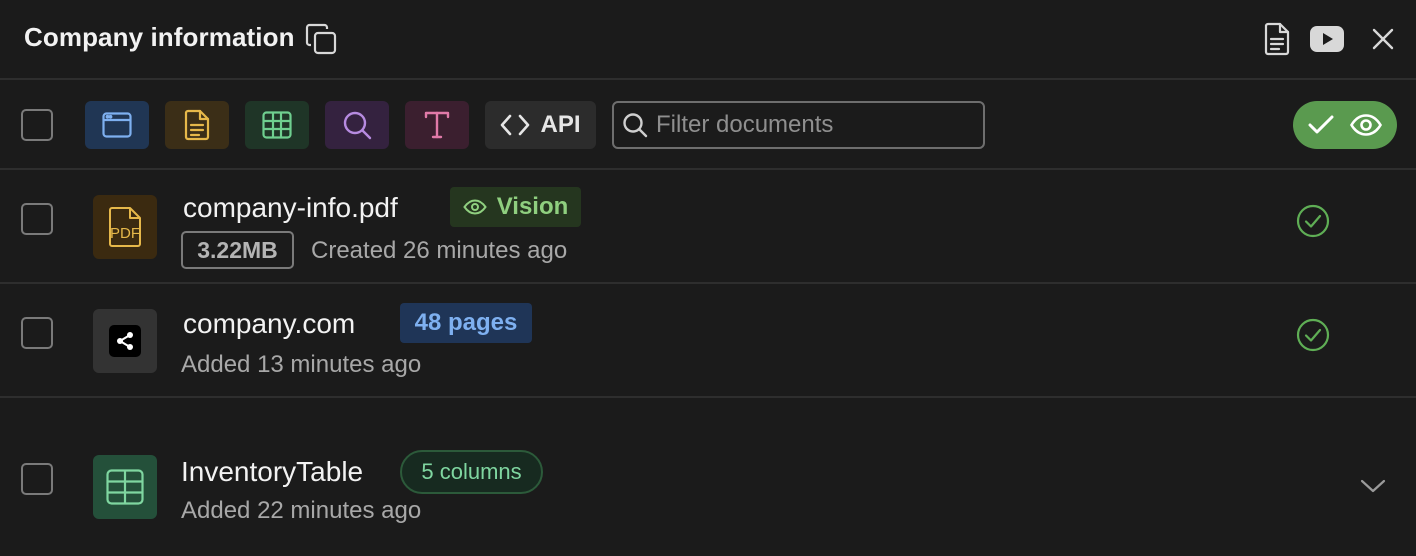  I want to click on code-icon, so click(515, 125).